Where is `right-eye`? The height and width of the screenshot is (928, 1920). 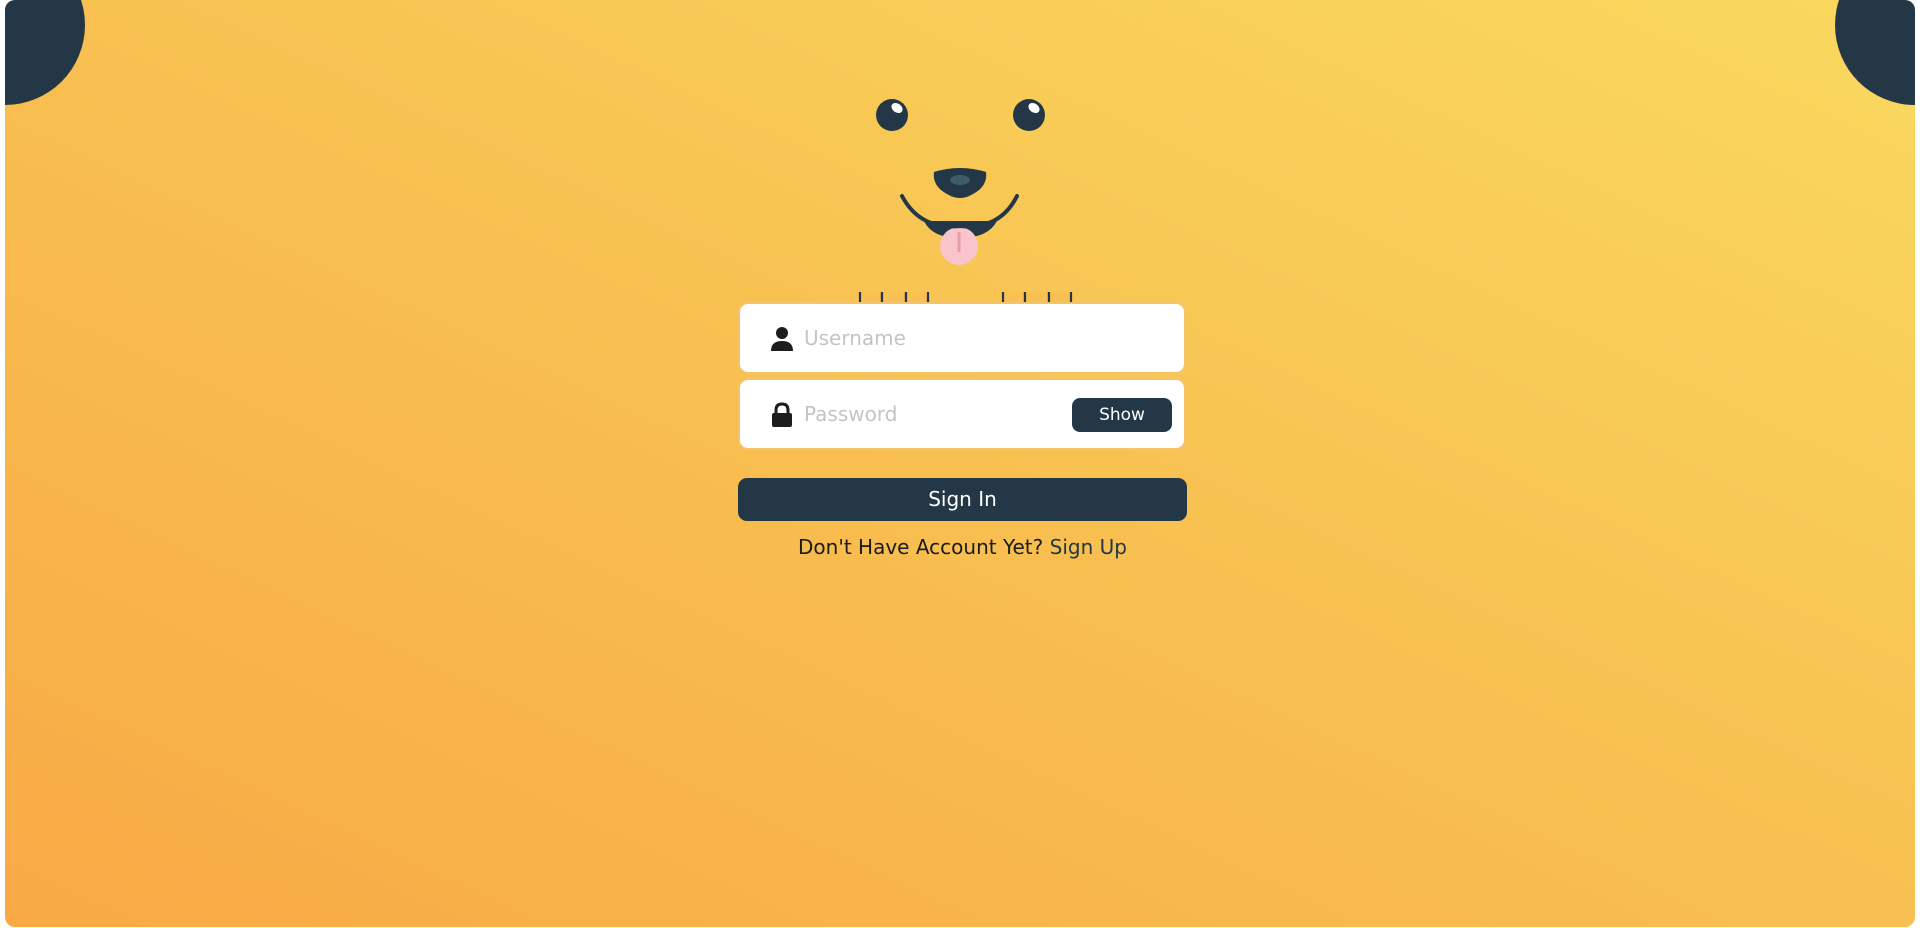 right-eye is located at coordinates (1029, 115).